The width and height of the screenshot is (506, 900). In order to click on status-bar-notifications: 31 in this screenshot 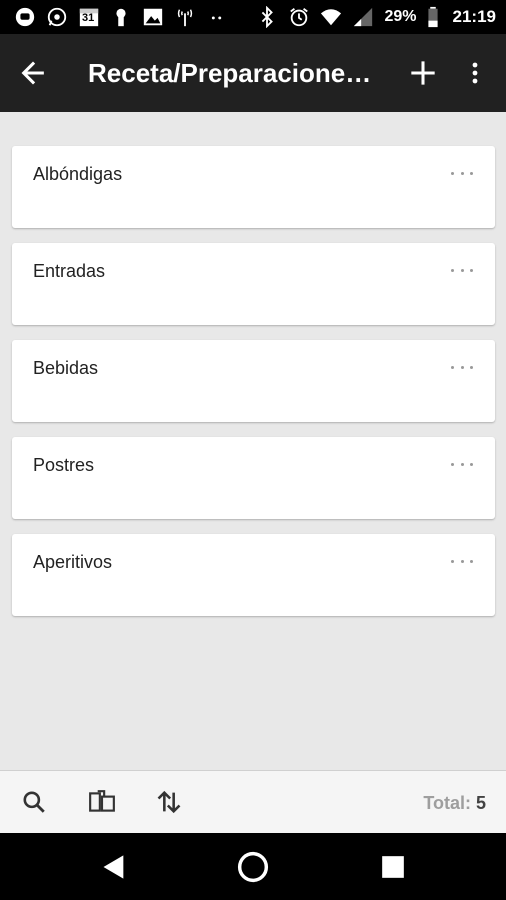, I will do `click(121, 17)`.